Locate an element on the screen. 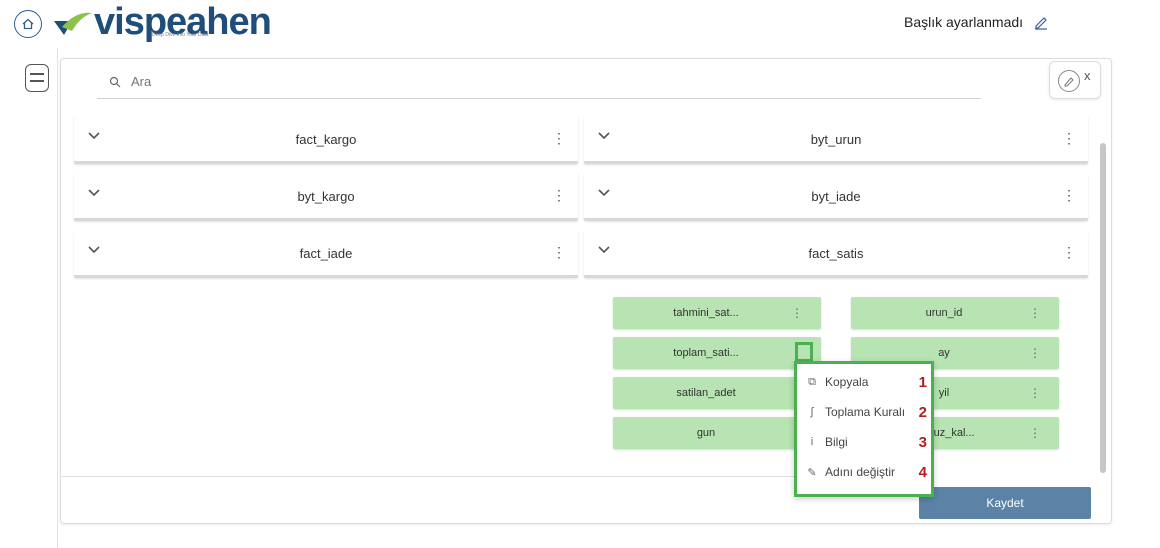 This screenshot has height=548, width=1160. table-name: byt_iade is located at coordinates (836, 196).